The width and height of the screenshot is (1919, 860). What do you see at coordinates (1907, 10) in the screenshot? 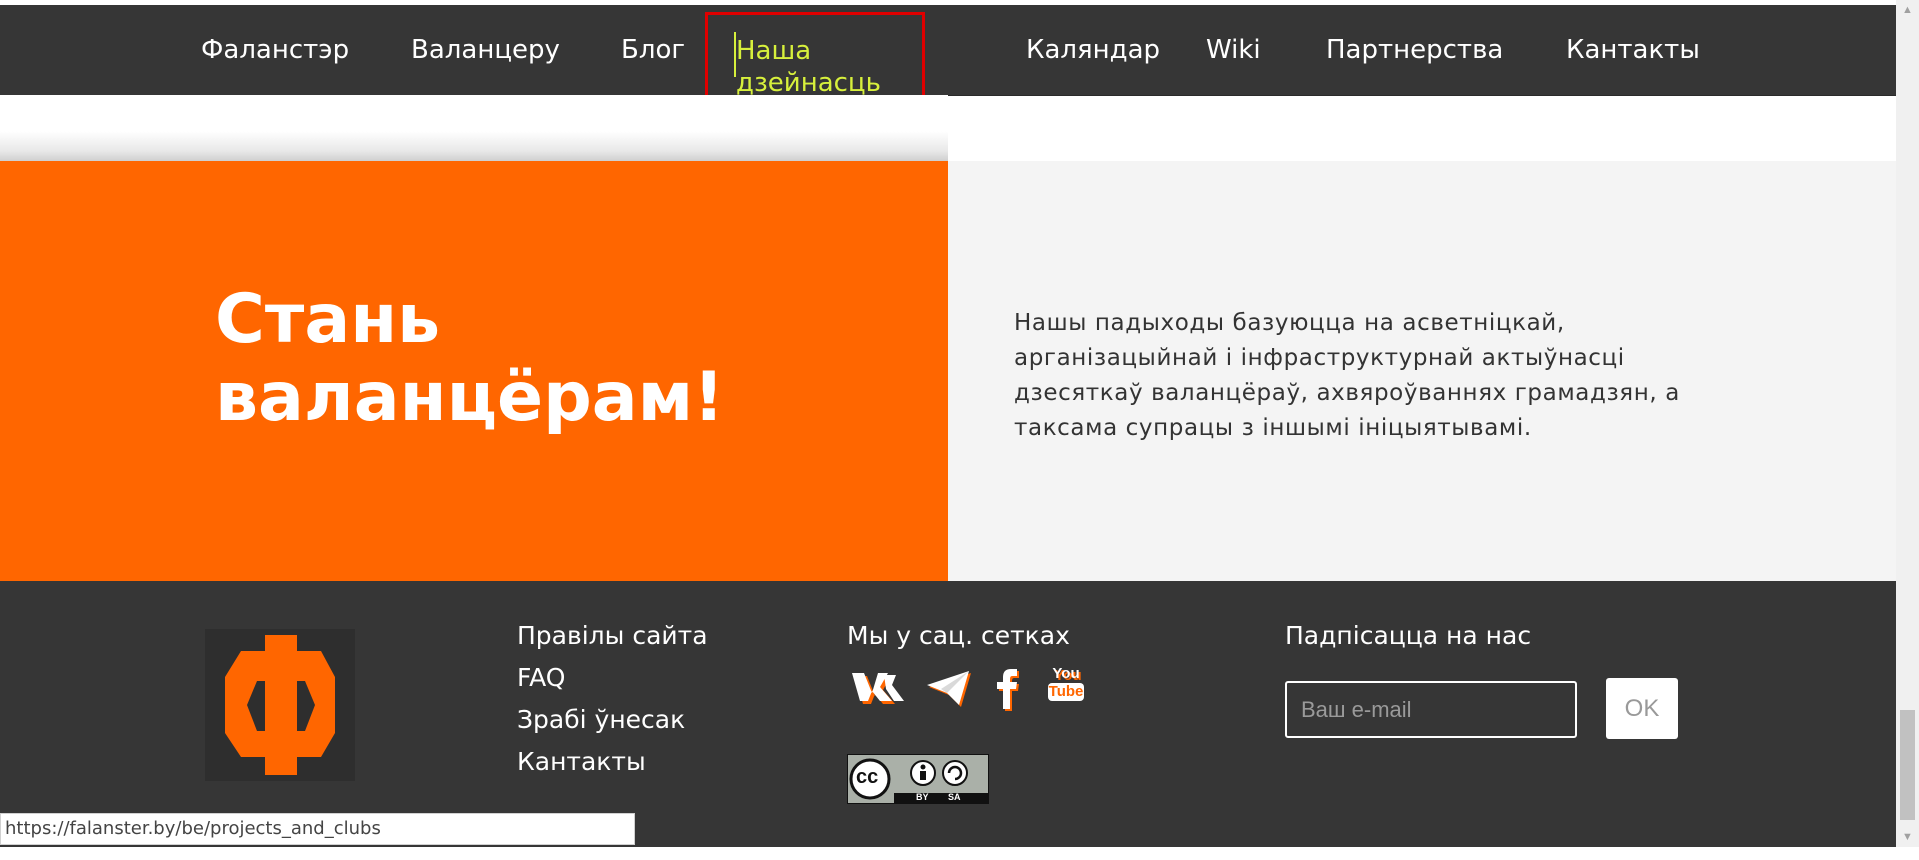
I see `scroll-up-icon: ▲` at bounding box center [1907, 10].